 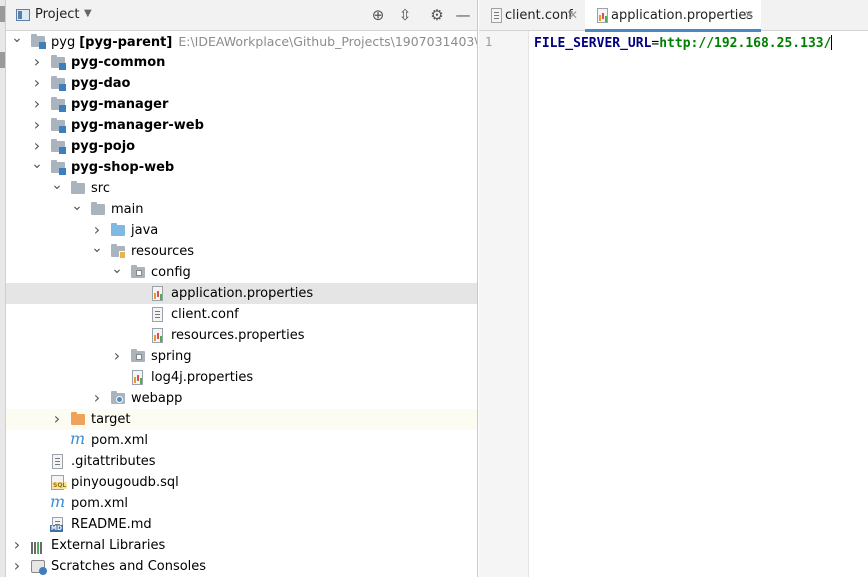 I want to click on tree-item-name: config, so click(x=171, y=272).